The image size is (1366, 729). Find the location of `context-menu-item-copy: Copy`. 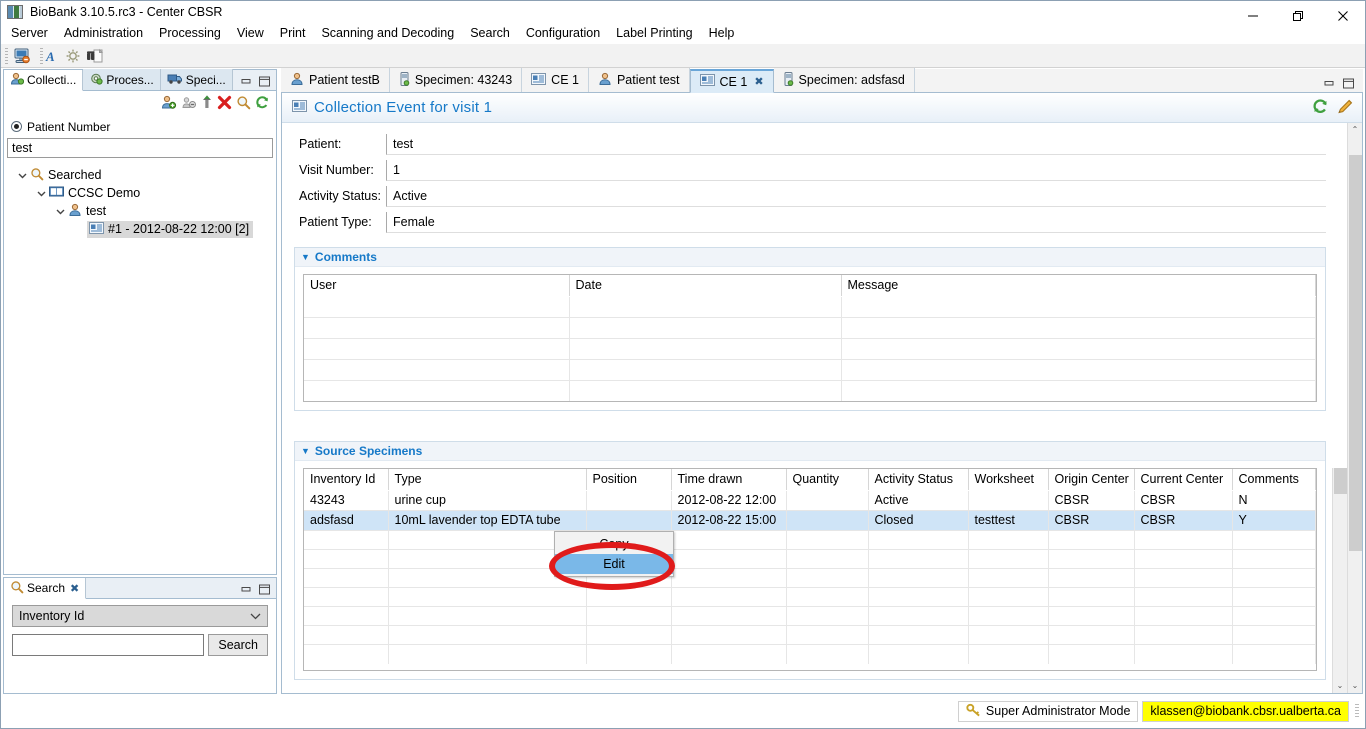

context-menu-item-copy: Copy is located at coordinates (614, 544).